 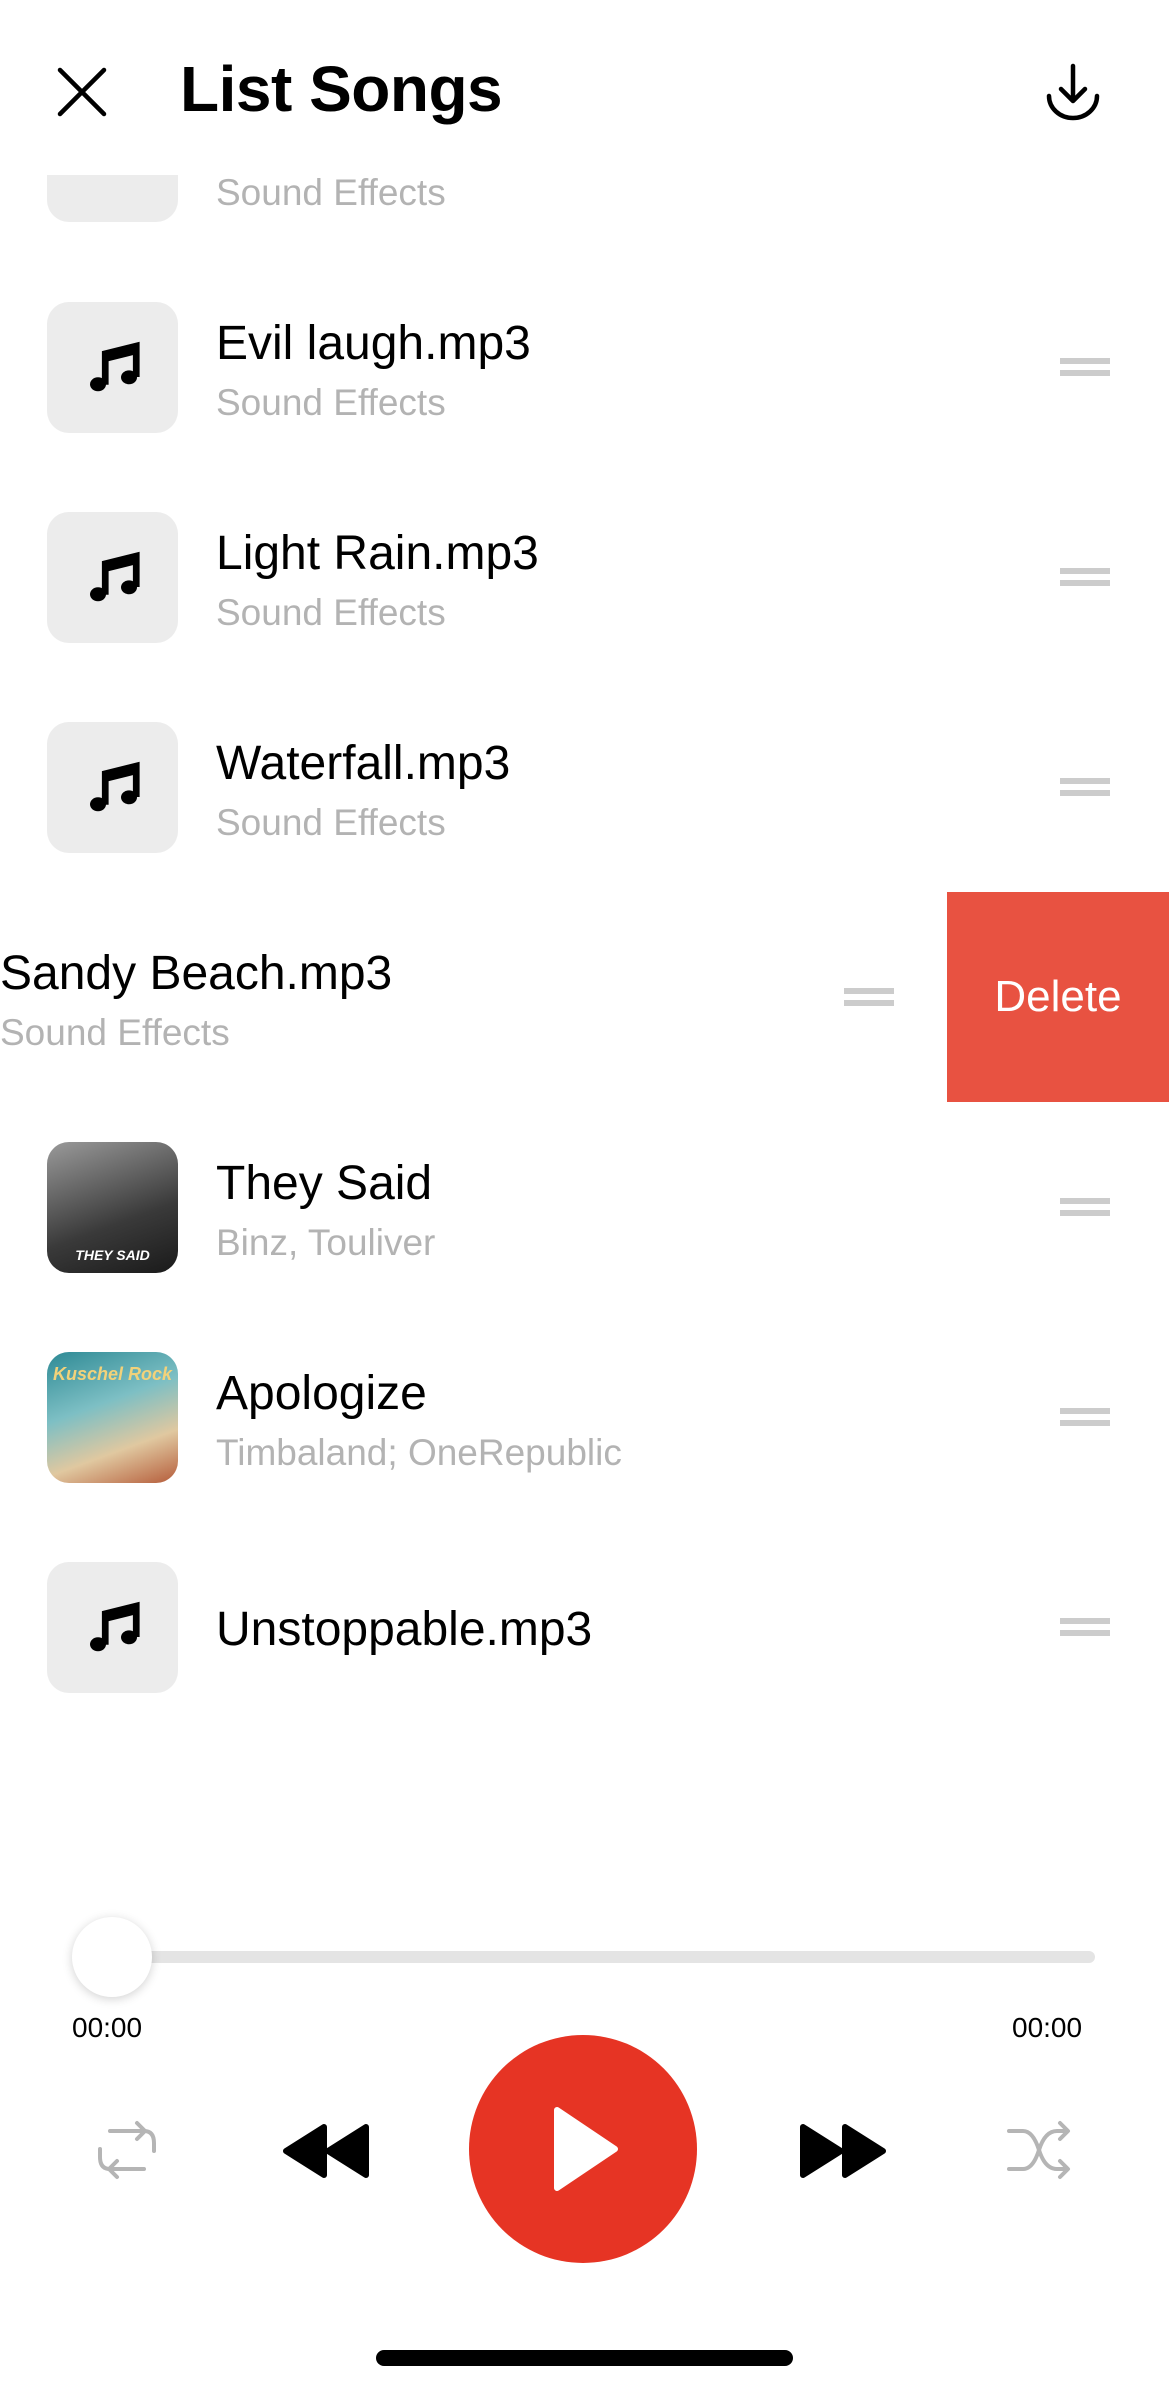 What do you see at coordinates (377, 553) in the screenshot?
I see `song-title: Light Rain.mp3` at bounding box center [377, 553].